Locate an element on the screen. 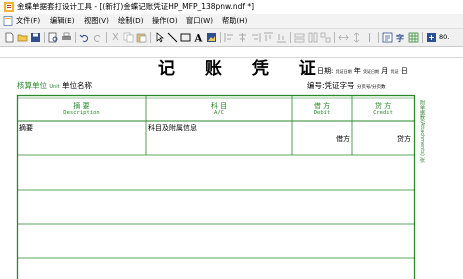 This screenshot has width=463, height=279. column-header-credit: 贷 方 Credit is located at coordinates (383, 109).